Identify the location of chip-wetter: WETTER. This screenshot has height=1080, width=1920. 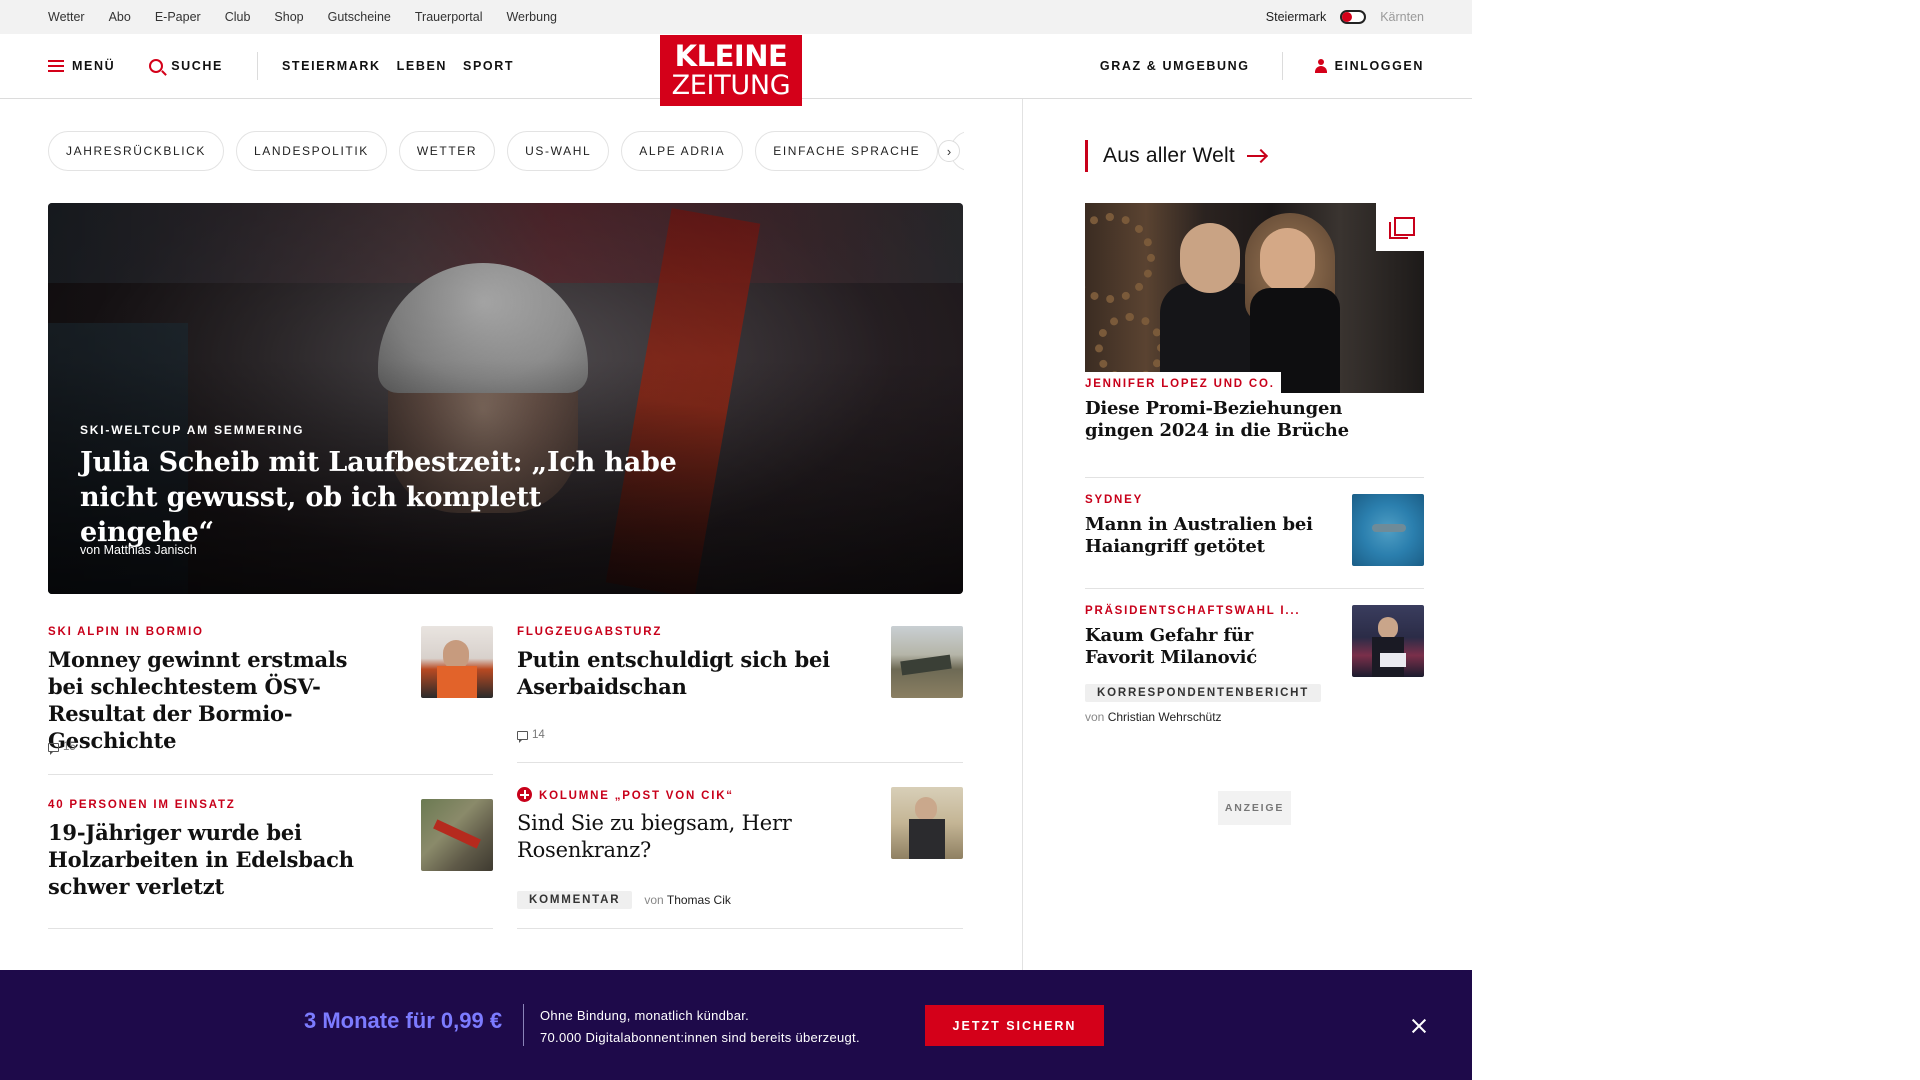
(447, 151).